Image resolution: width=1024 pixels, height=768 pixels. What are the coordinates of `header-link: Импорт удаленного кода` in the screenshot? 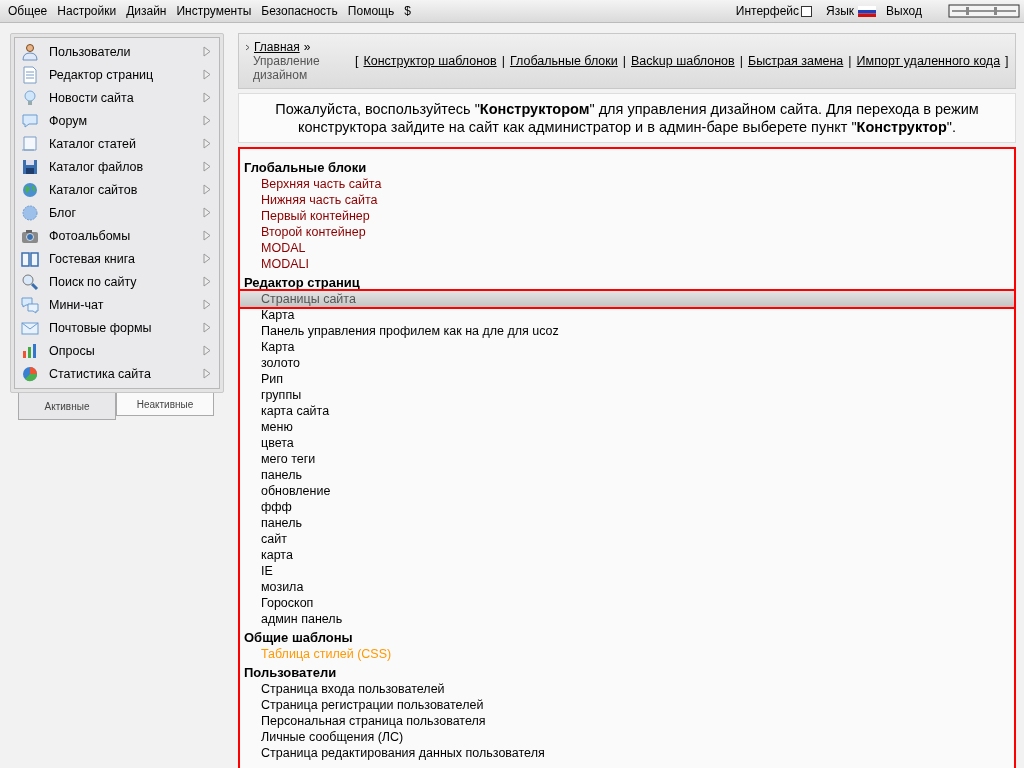 It's located at (928, 61).